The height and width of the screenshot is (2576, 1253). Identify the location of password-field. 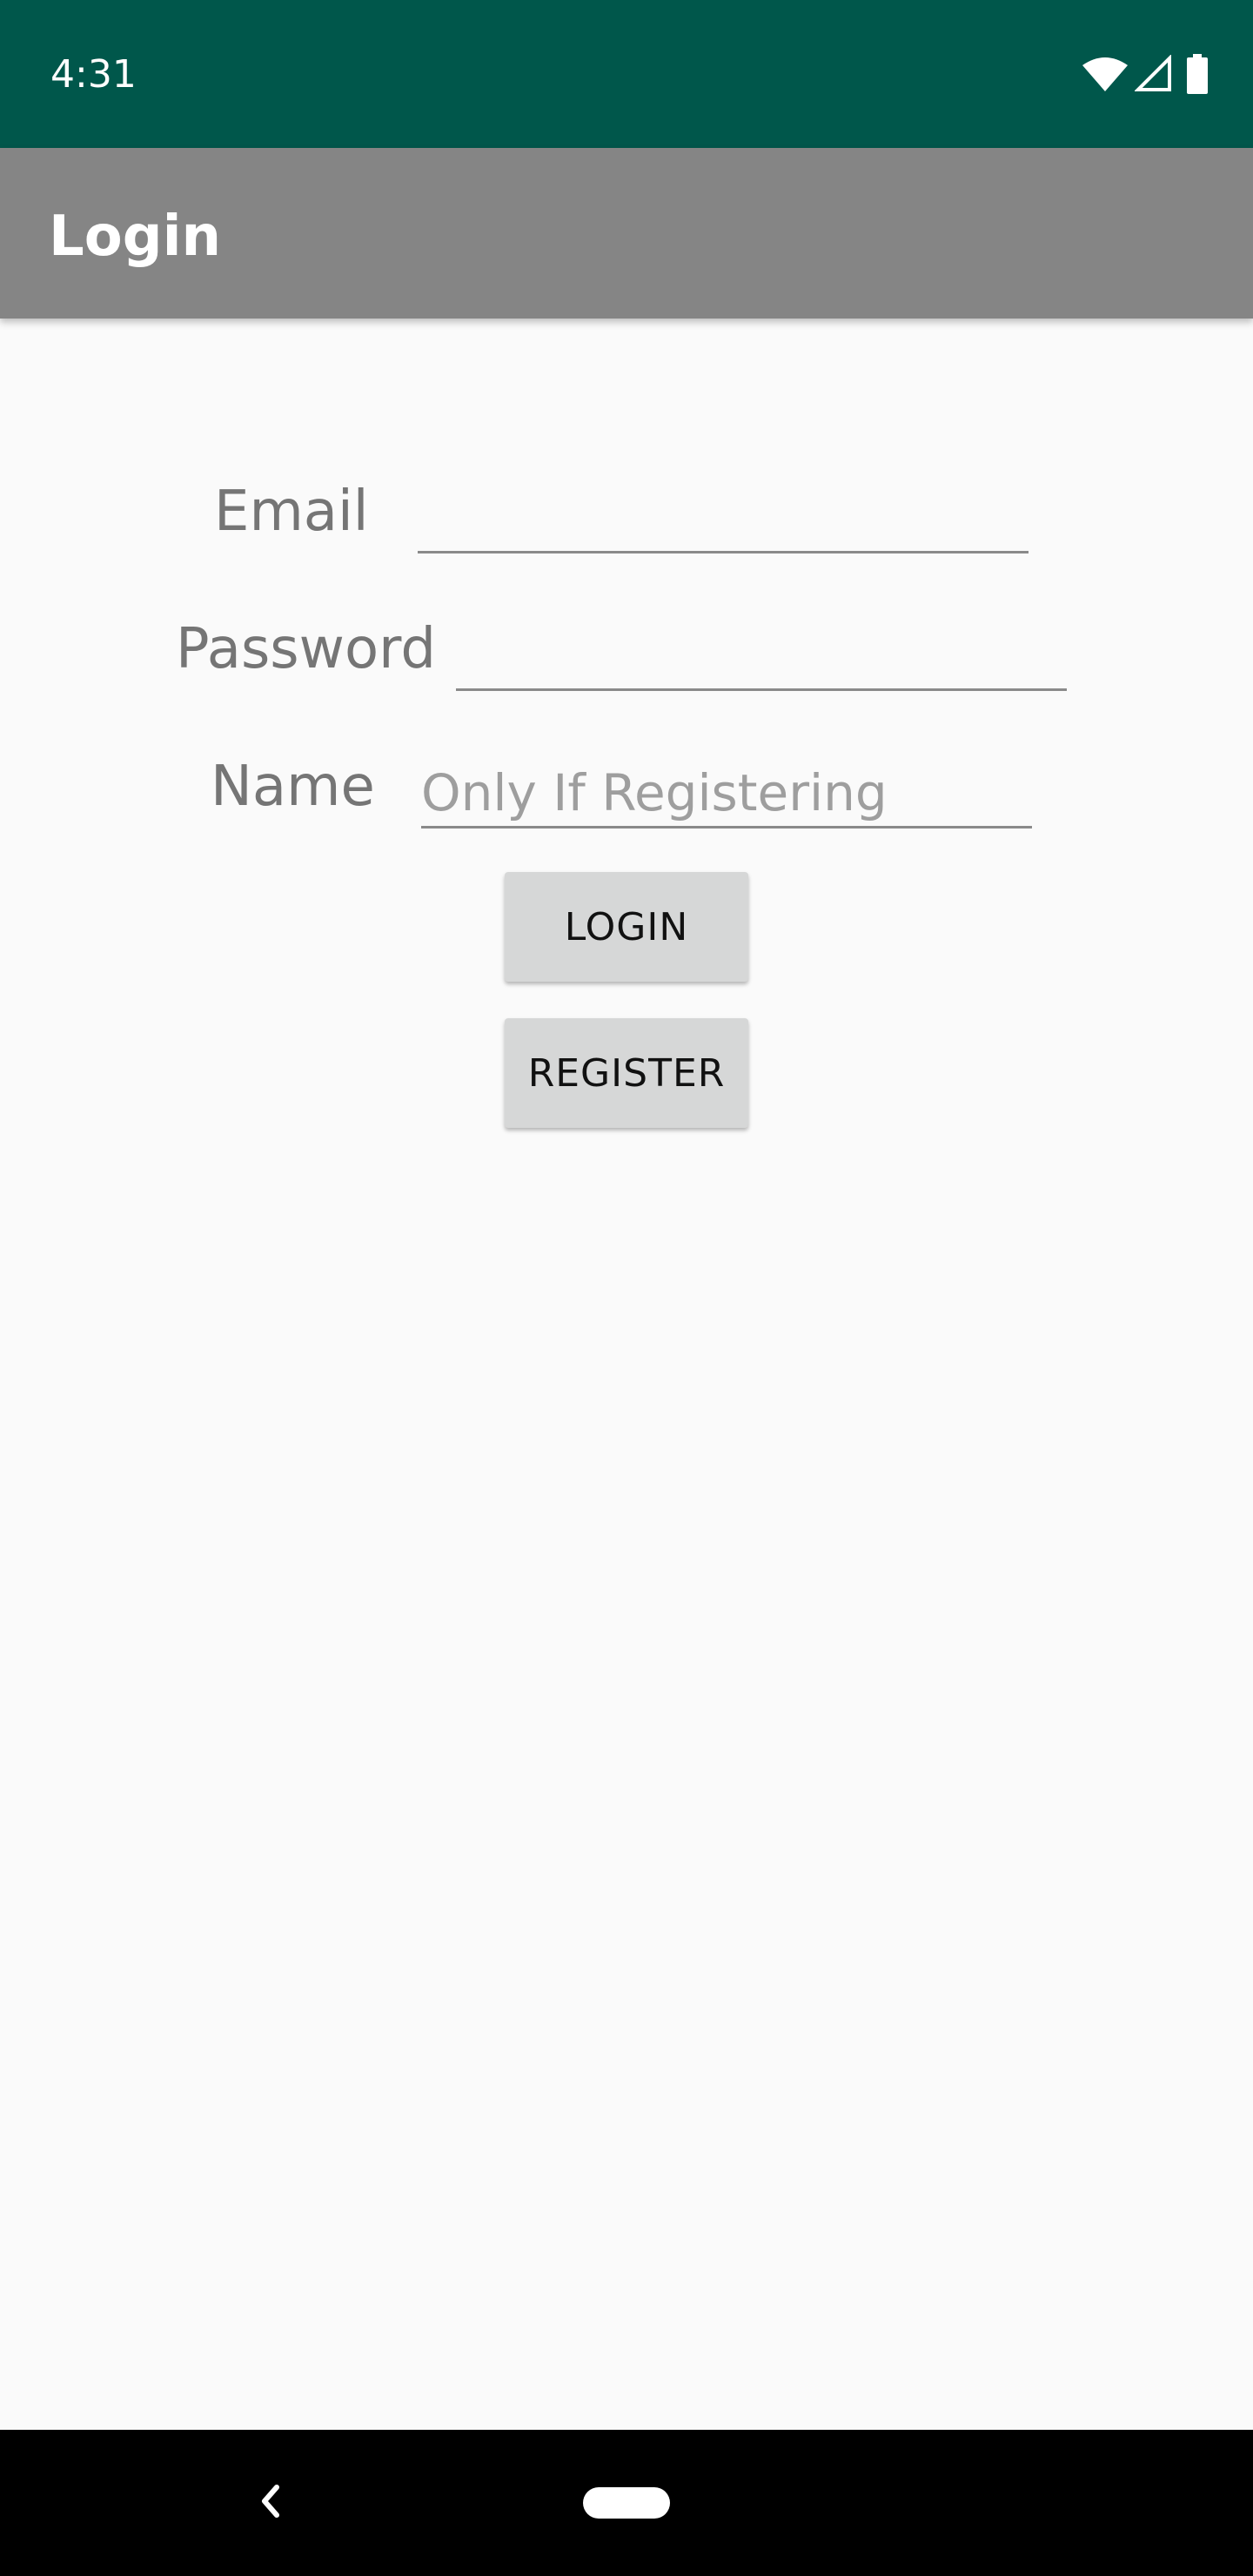
(761, 654).